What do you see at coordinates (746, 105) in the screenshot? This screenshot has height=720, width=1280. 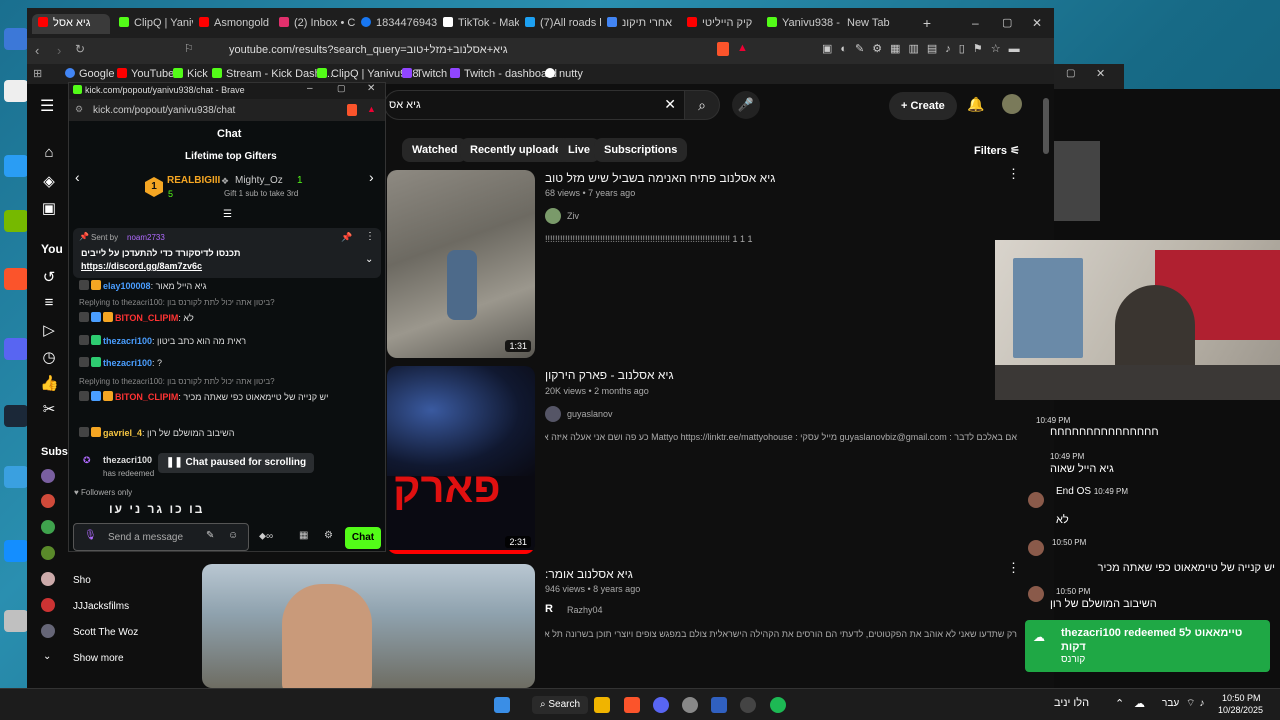 I see `voice-search-button: 🎤` at bounding box center [746, 105].